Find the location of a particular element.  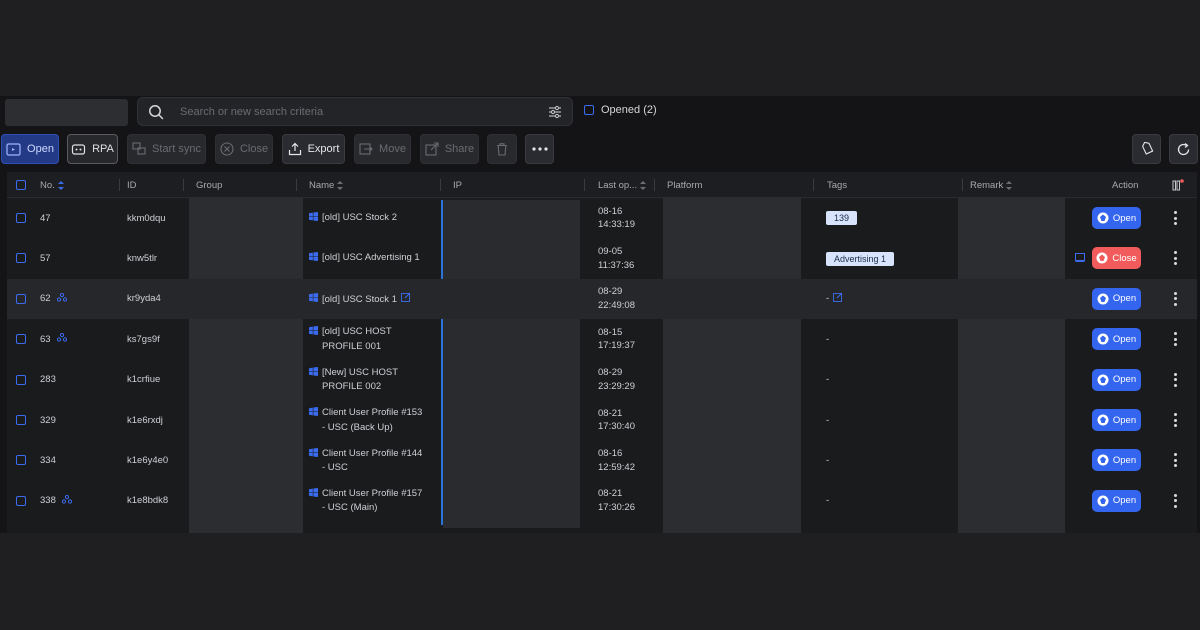

shared-users-icon is located at coordinates (61, 339).